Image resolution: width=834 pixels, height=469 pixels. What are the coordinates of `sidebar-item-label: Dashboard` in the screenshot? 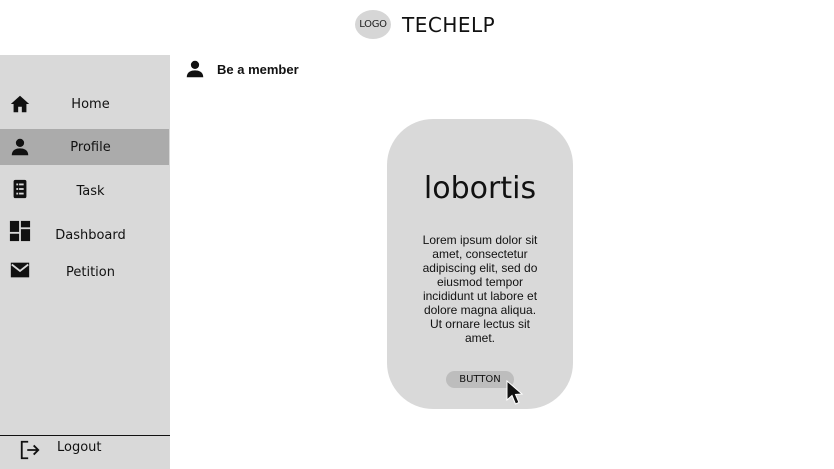 It's located at (90, 235).